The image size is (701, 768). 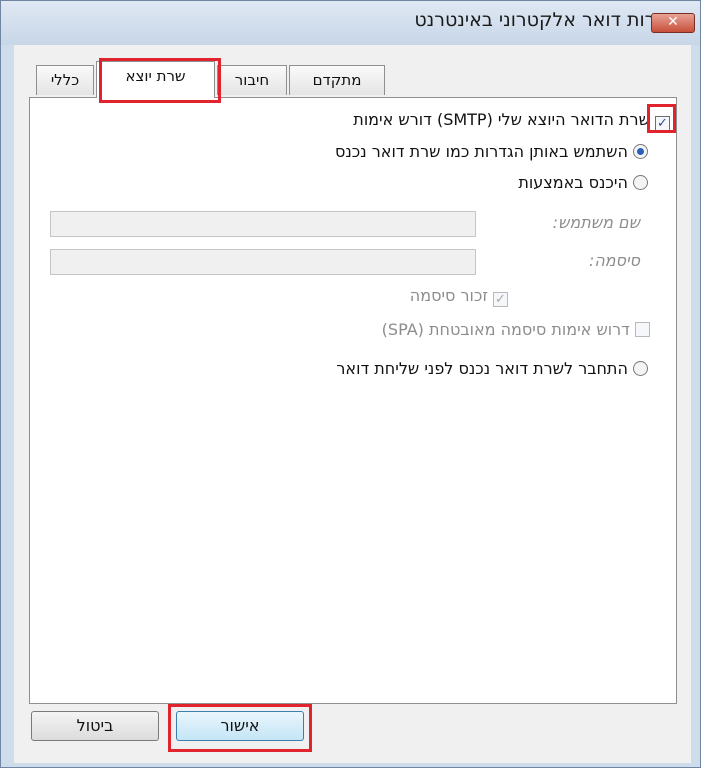 I want to click on tab-connection-label: חיבור, so click(x=252, y=80).